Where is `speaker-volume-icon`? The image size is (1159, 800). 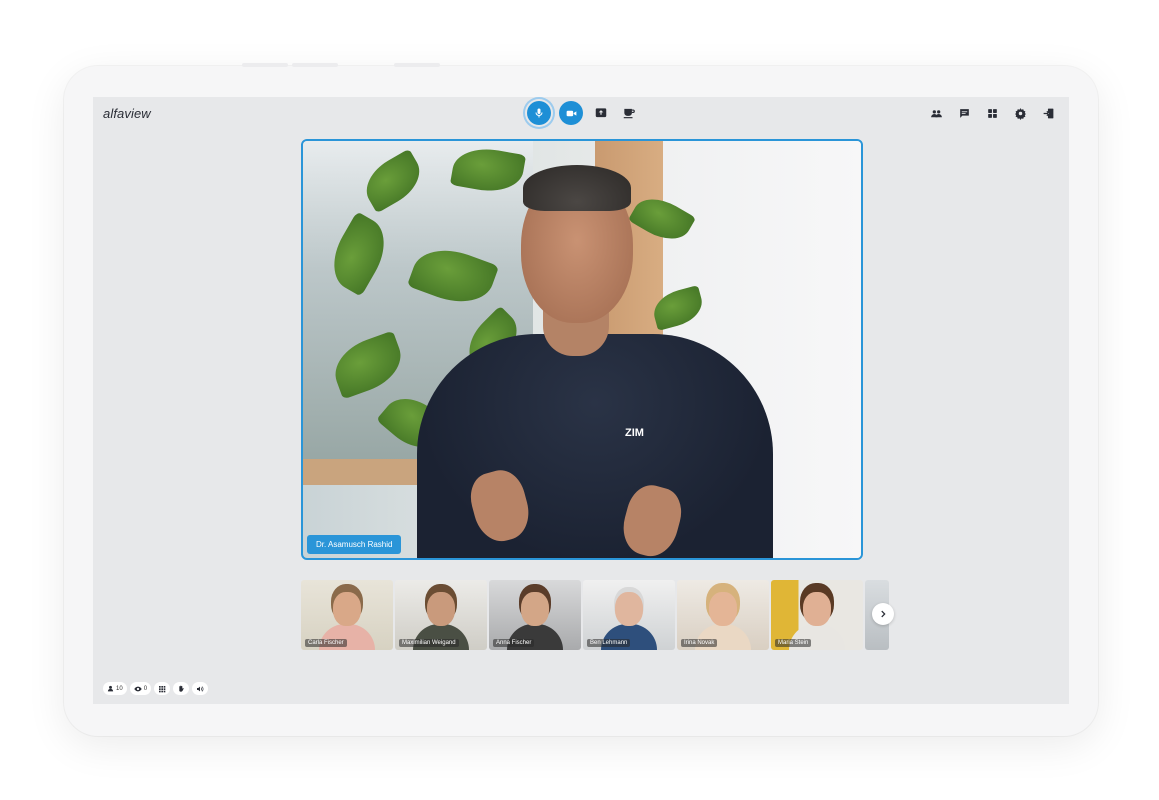
speaker-volume-icon is located at coordinates (200, 688).